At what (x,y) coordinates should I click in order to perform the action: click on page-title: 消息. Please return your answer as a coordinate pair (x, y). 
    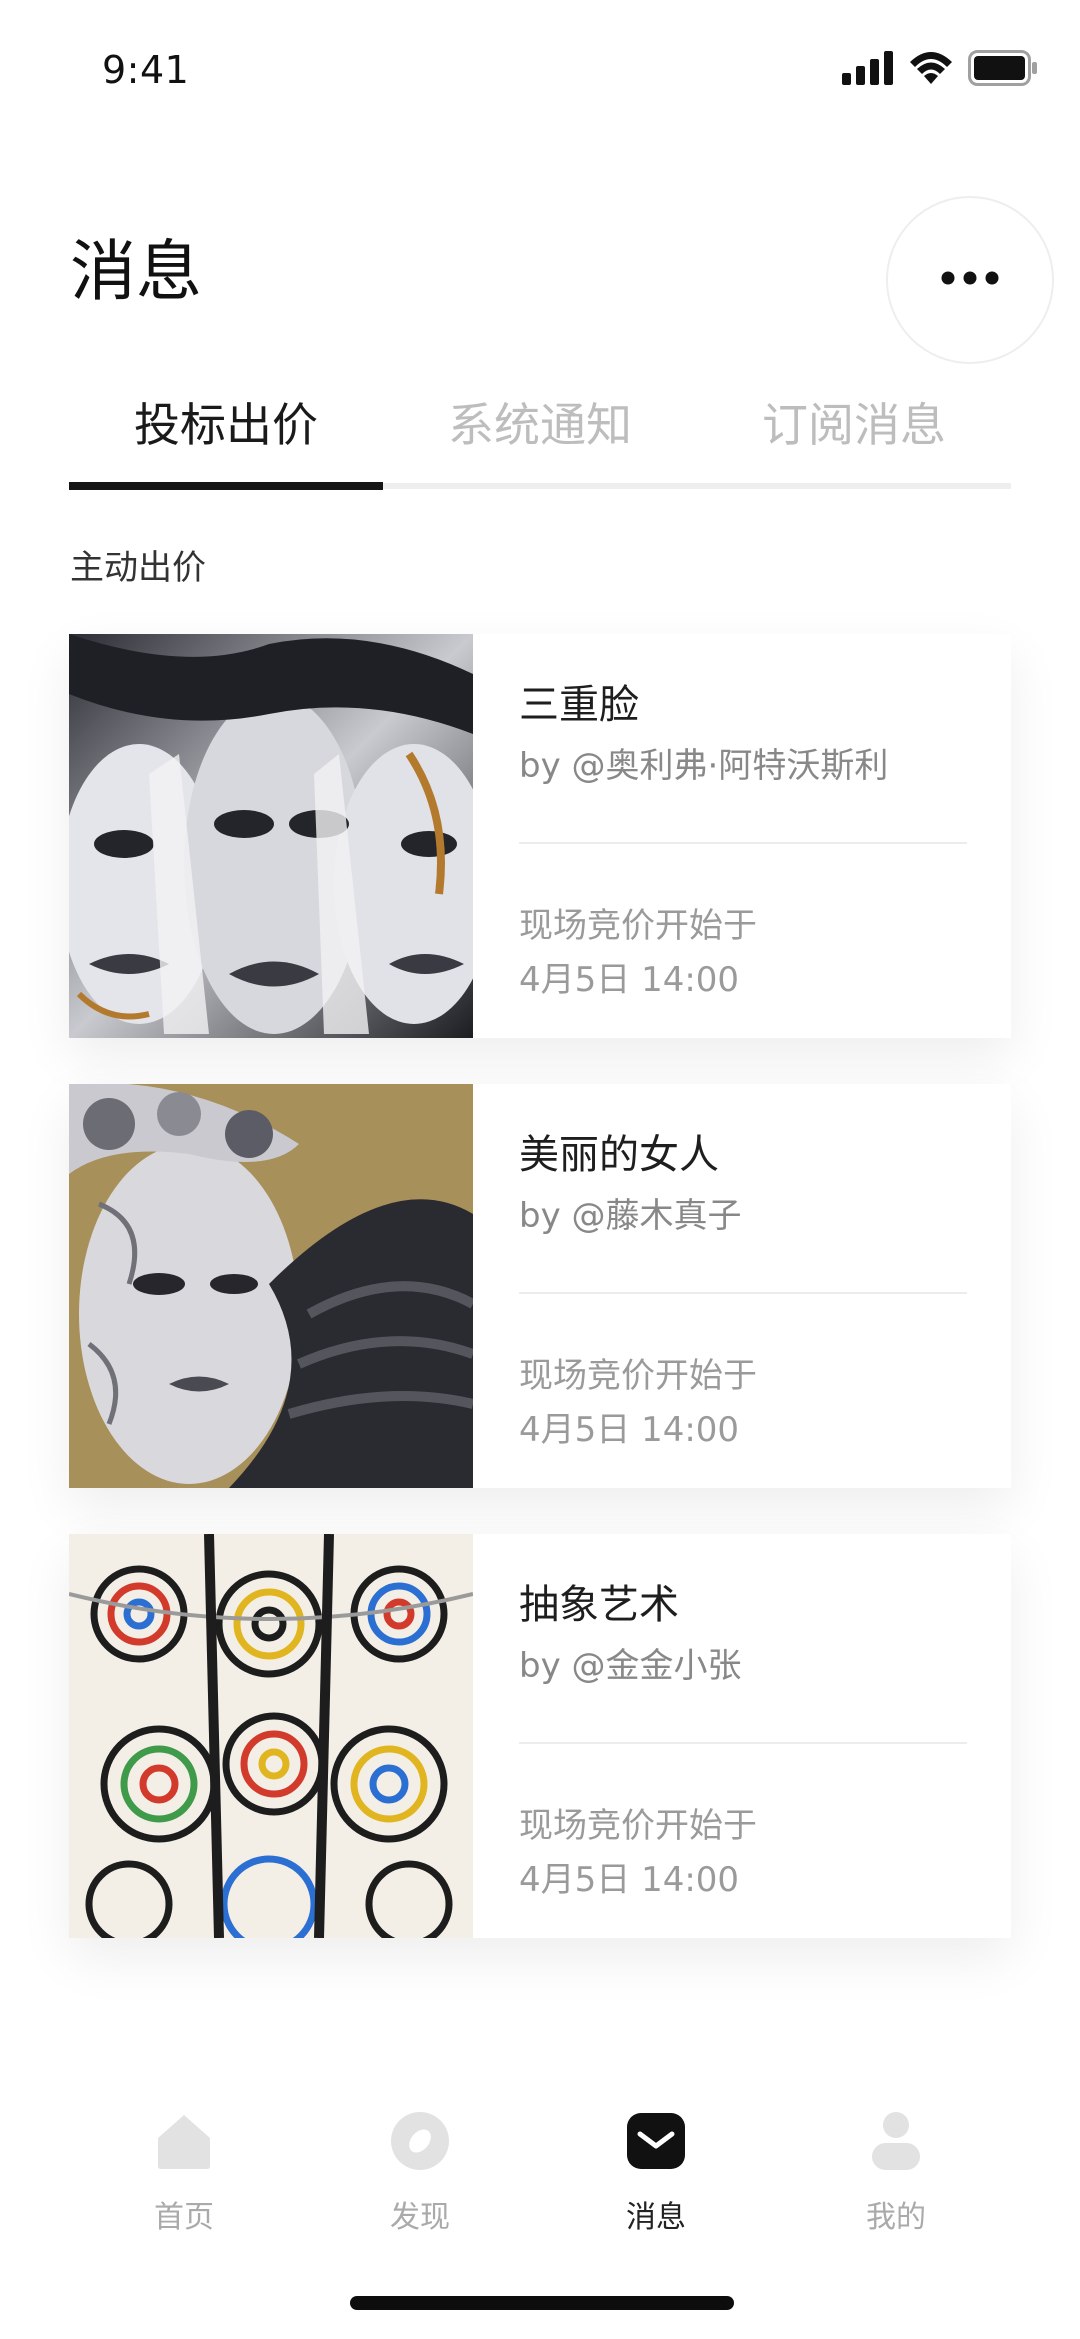
    Looking at the image, I should click on (136, 271).